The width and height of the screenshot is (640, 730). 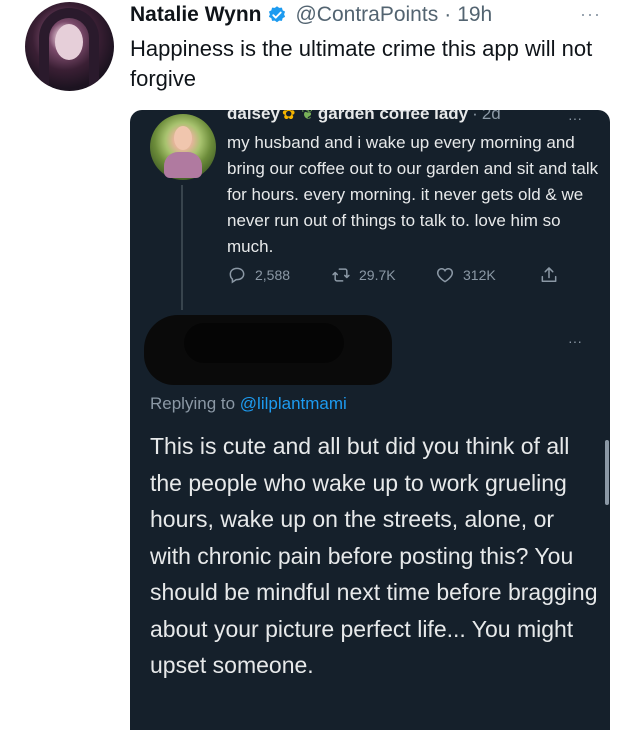 I want to click on scrollbar, so click(x=607, y=472).